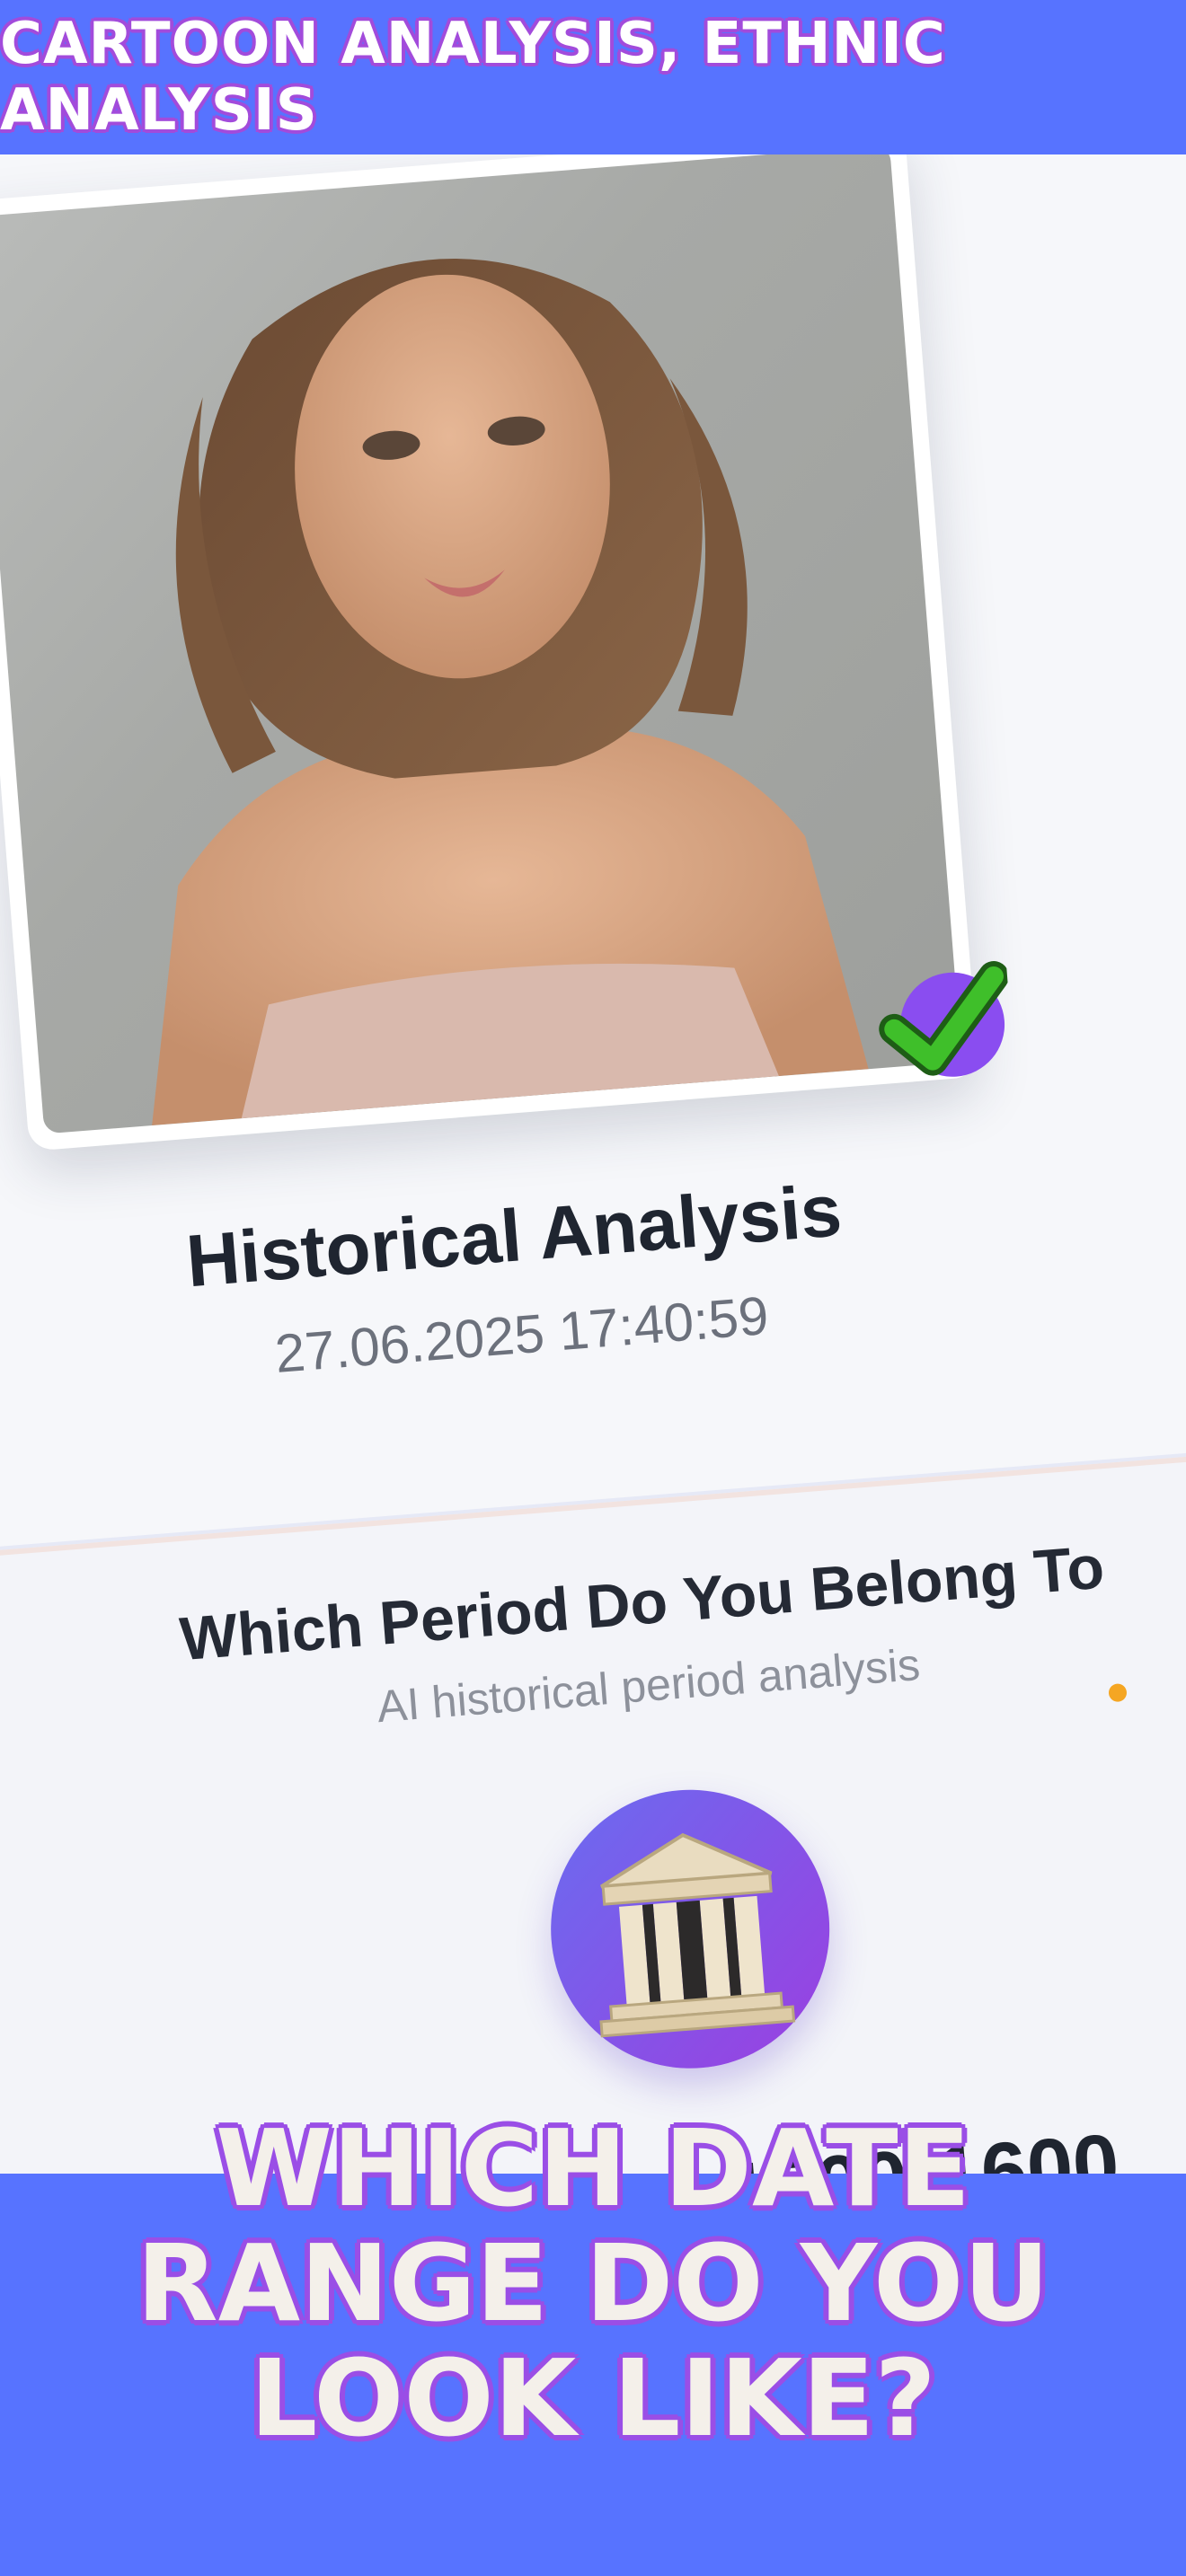 This screenshot has width=1186, height=2576. I want to click on classical-building-icon, so click(697, 1935).